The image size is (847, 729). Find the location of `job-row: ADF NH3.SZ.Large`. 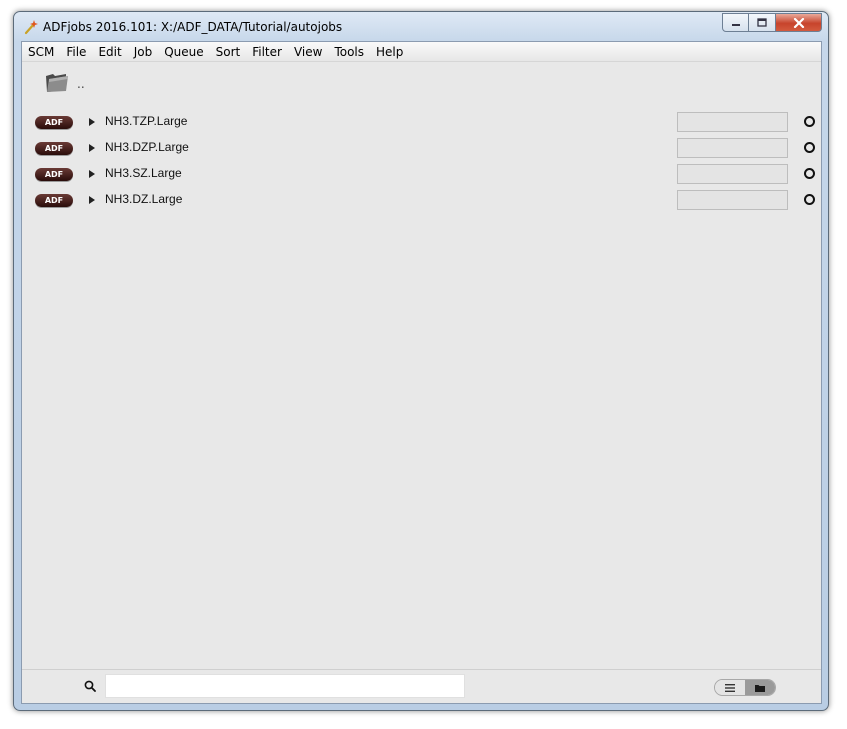

job-row: ADF NH3.SZ.Large is located at coordinates (422, 176).